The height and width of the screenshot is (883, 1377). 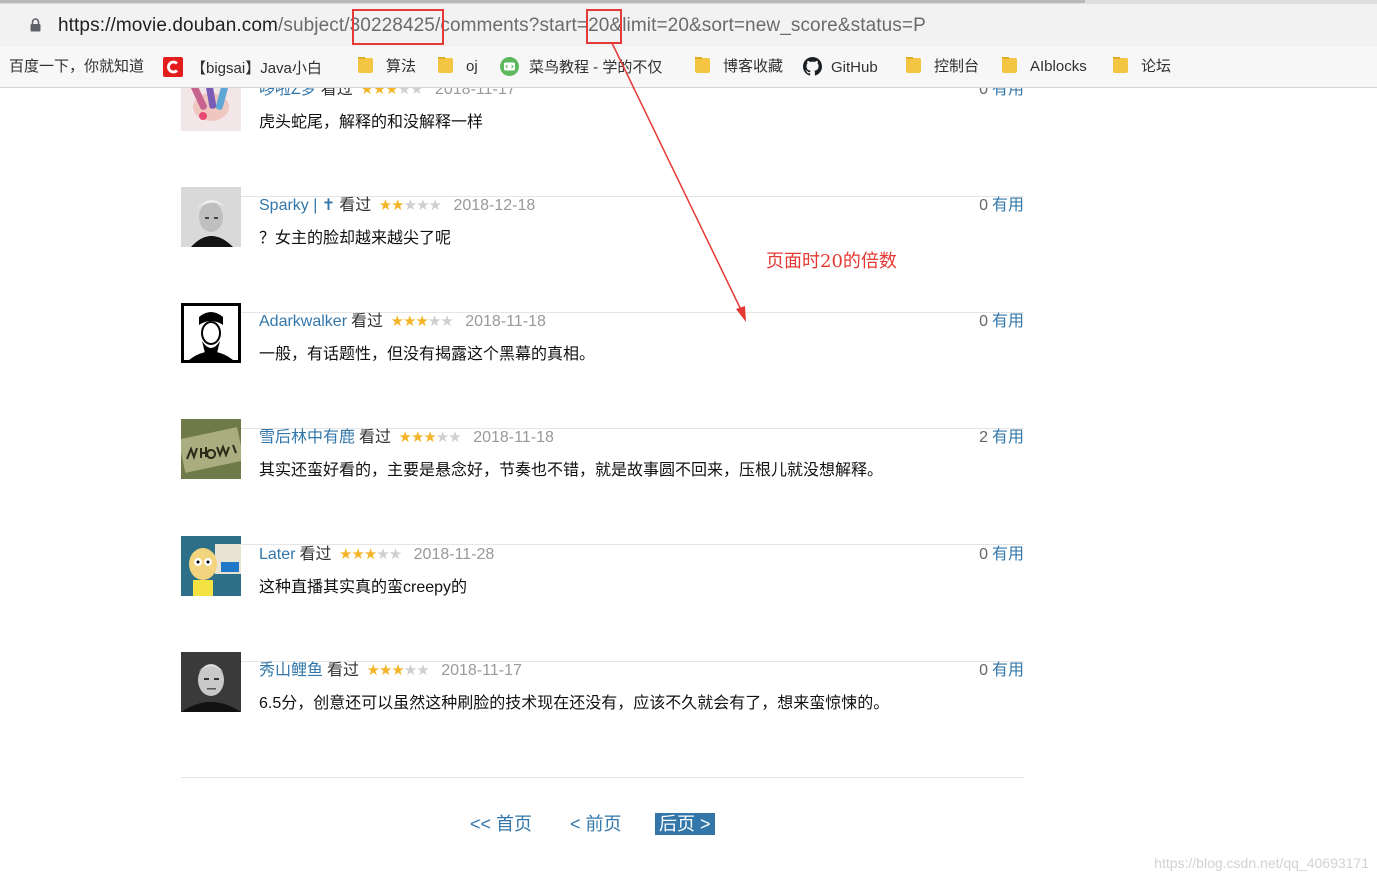 What do you see at coordinates (427, 354) in the screenshot?
I see `comment-text: 一般，有话题性，但没有揭露这个黑幕的真相。` at bounding box center [427, 354].